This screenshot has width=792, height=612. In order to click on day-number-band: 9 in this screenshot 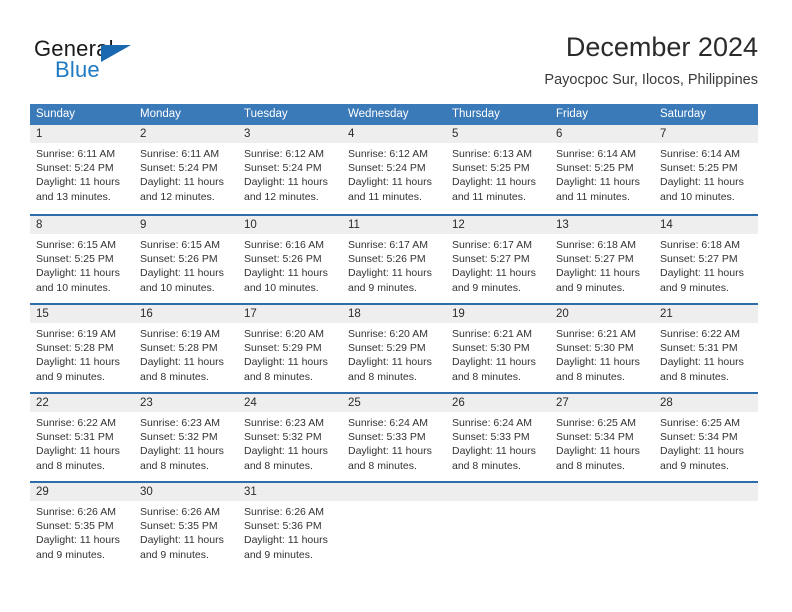, I will do `click(186, 225)`.